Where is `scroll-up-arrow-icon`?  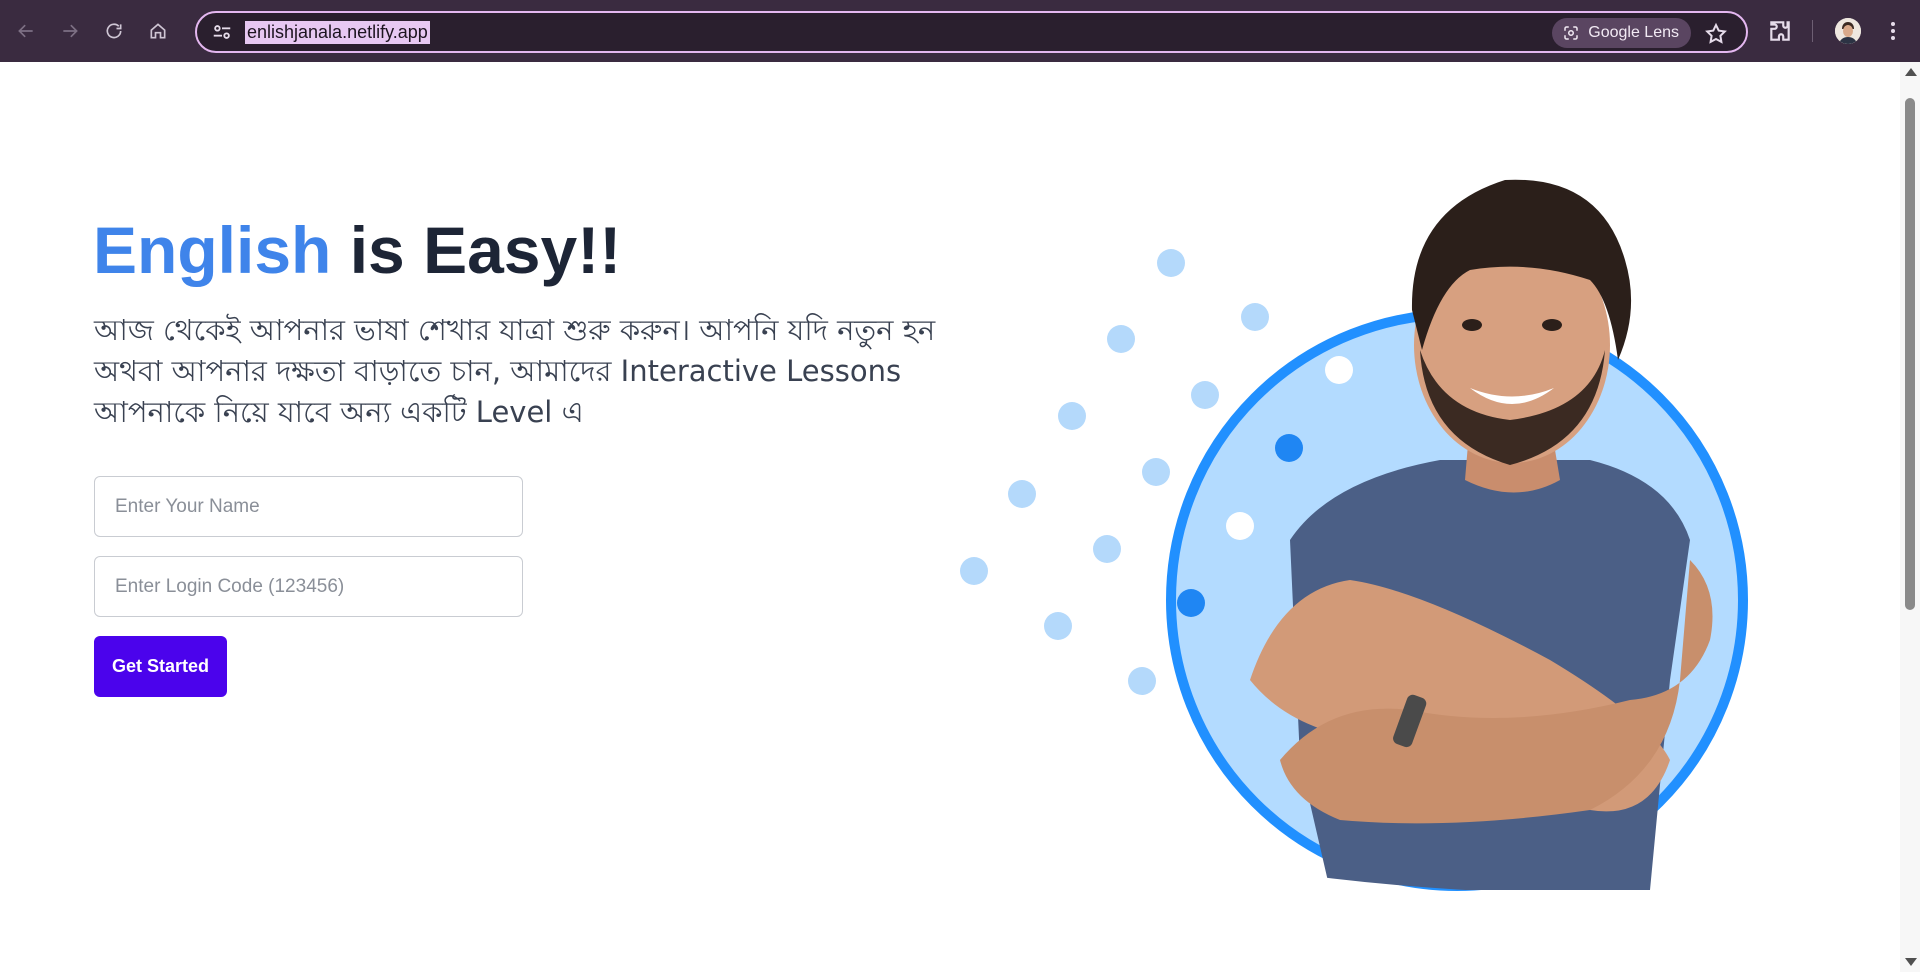
scroll-up-arrow-icon is located at coordinates (1911, 72).